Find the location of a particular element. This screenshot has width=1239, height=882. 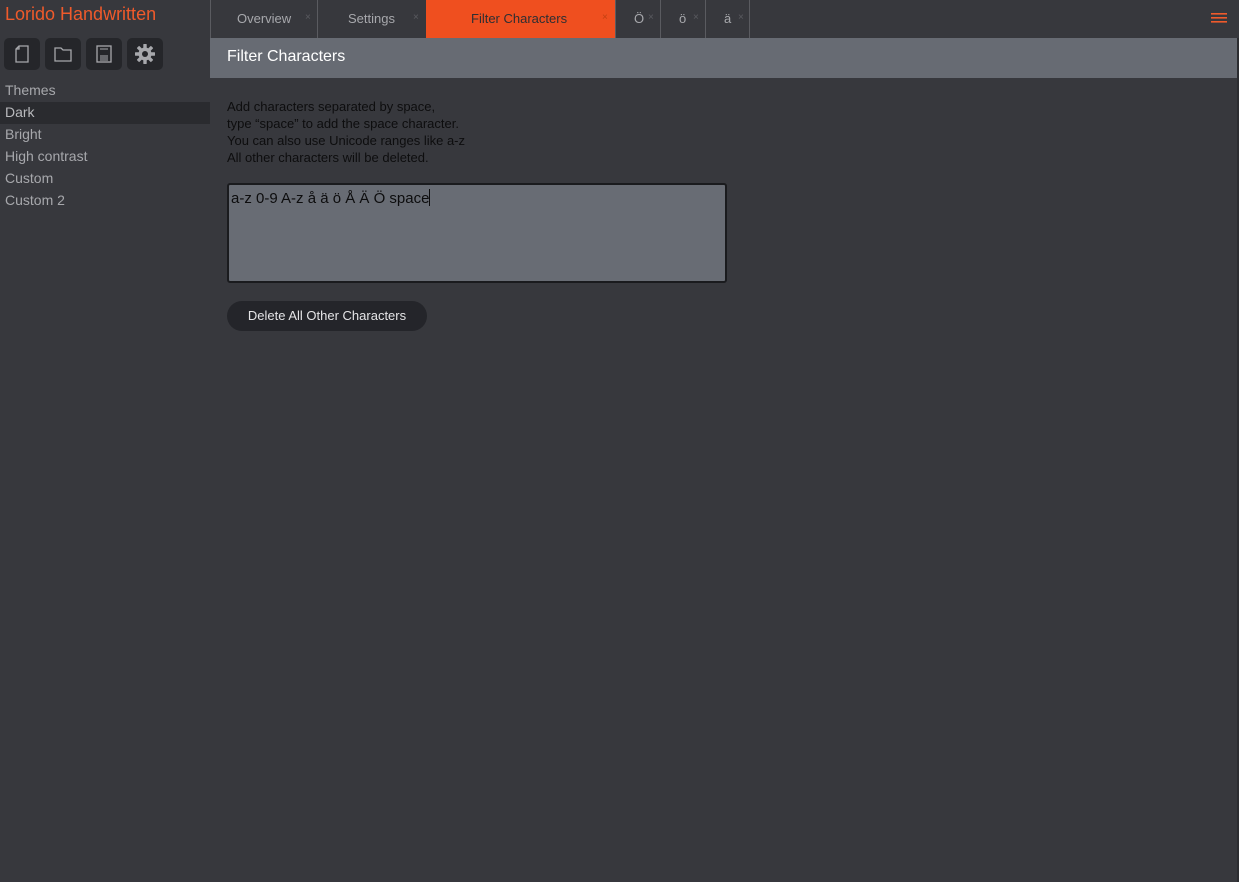

app-title: Lorido Handwritten is located at coordinates (81, 14).